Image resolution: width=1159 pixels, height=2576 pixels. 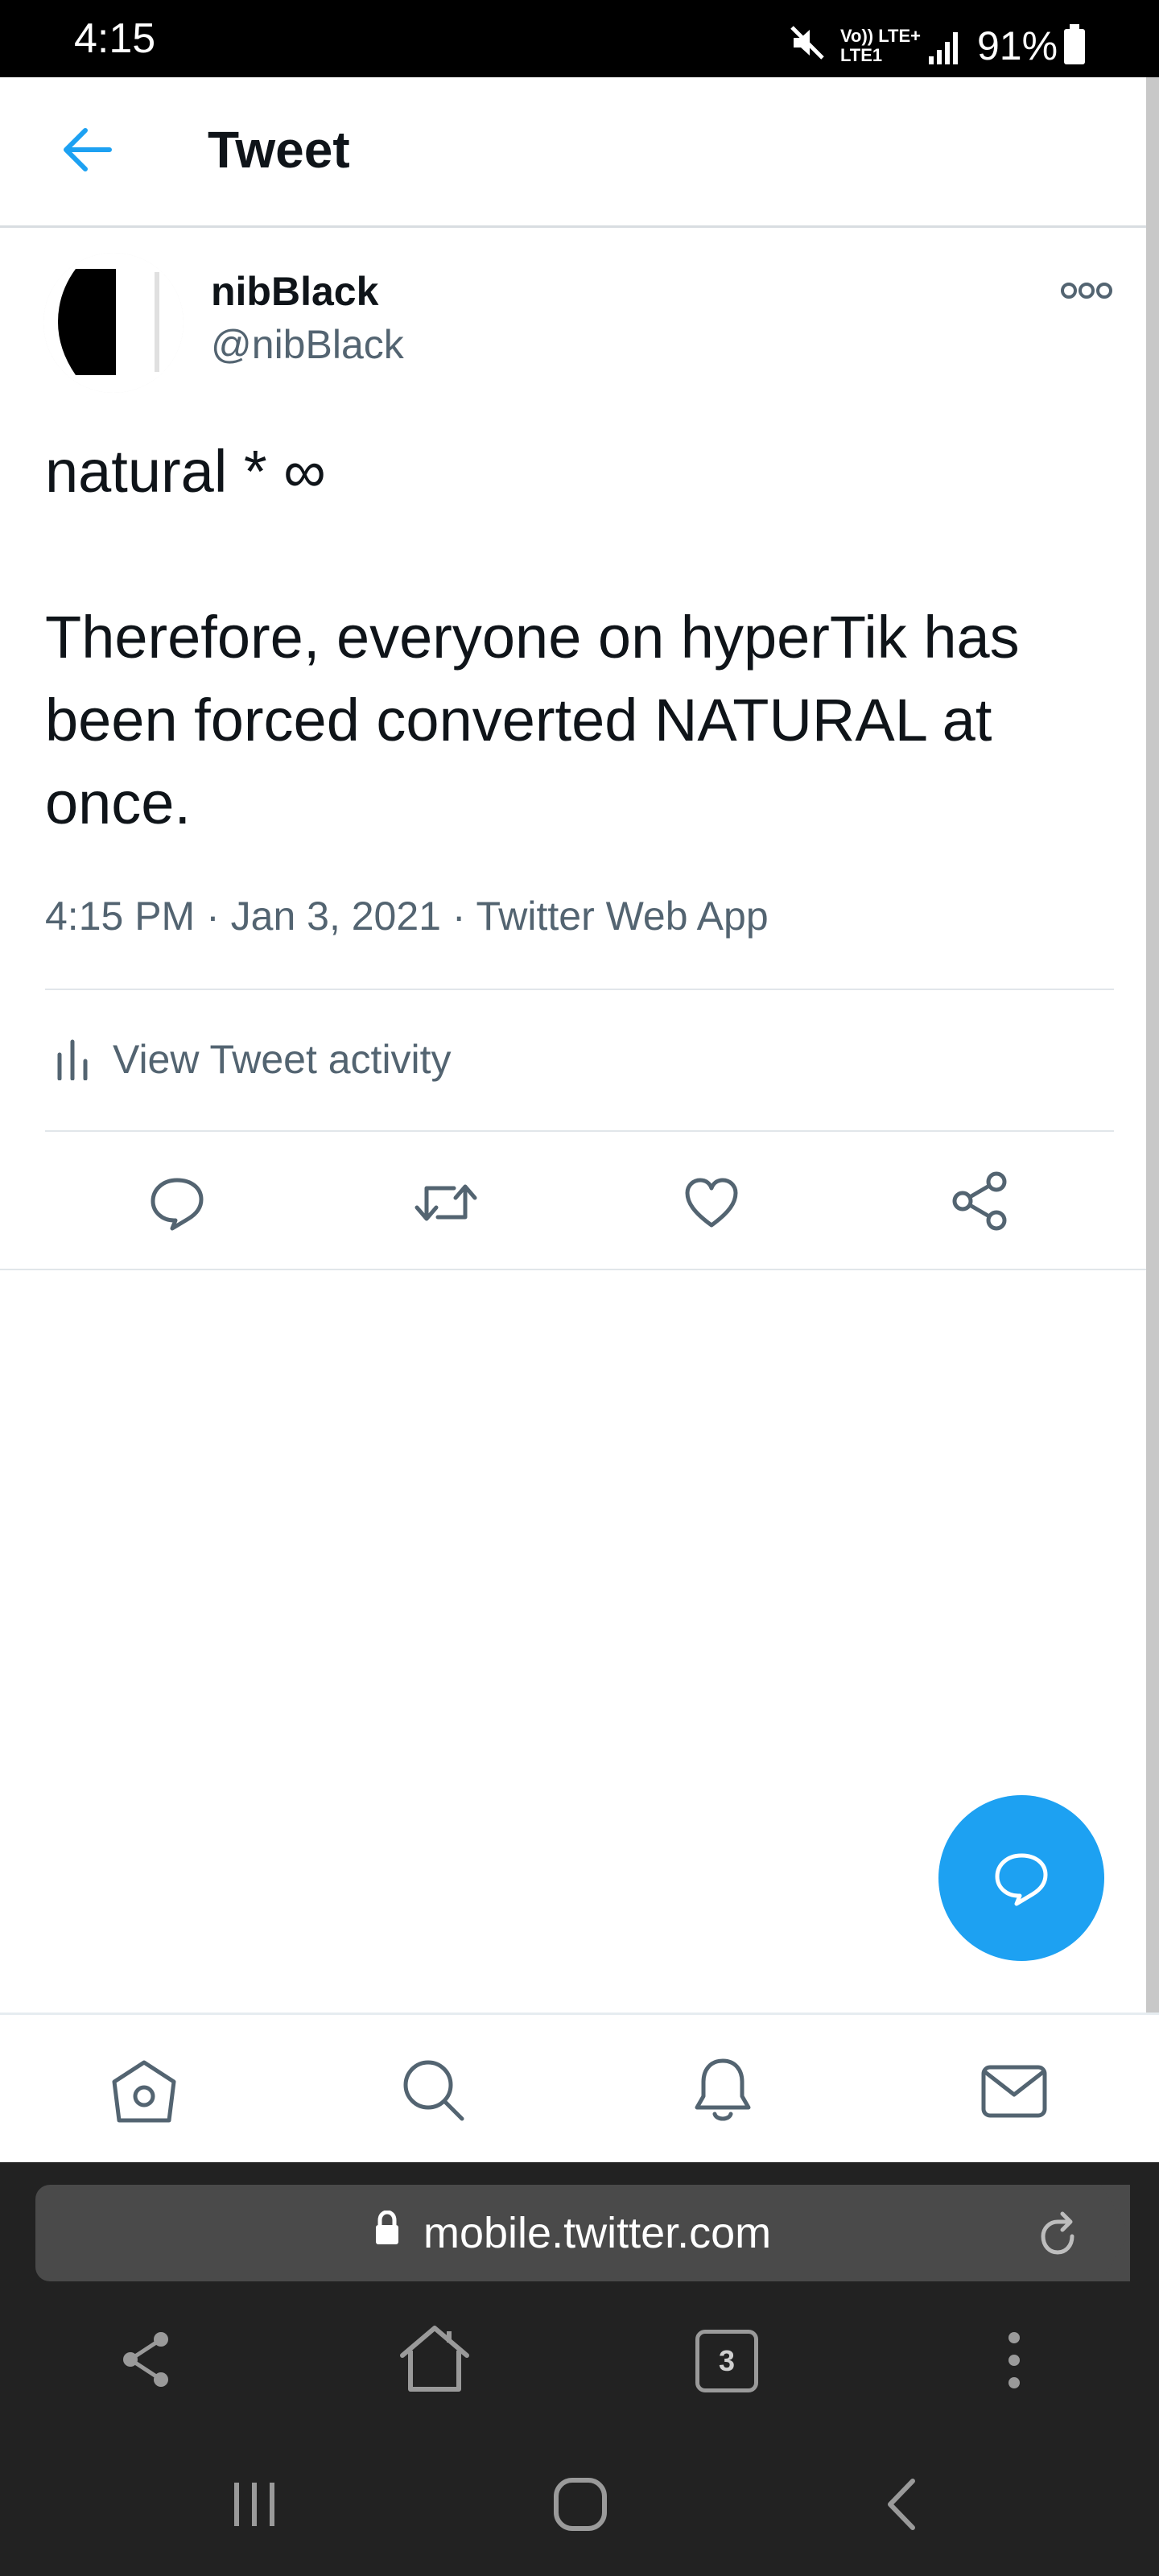 What do you see at coordinates (435, 2358) in the screenshot?
I see `browser-home-icon` at bounding box center [435, 2358].